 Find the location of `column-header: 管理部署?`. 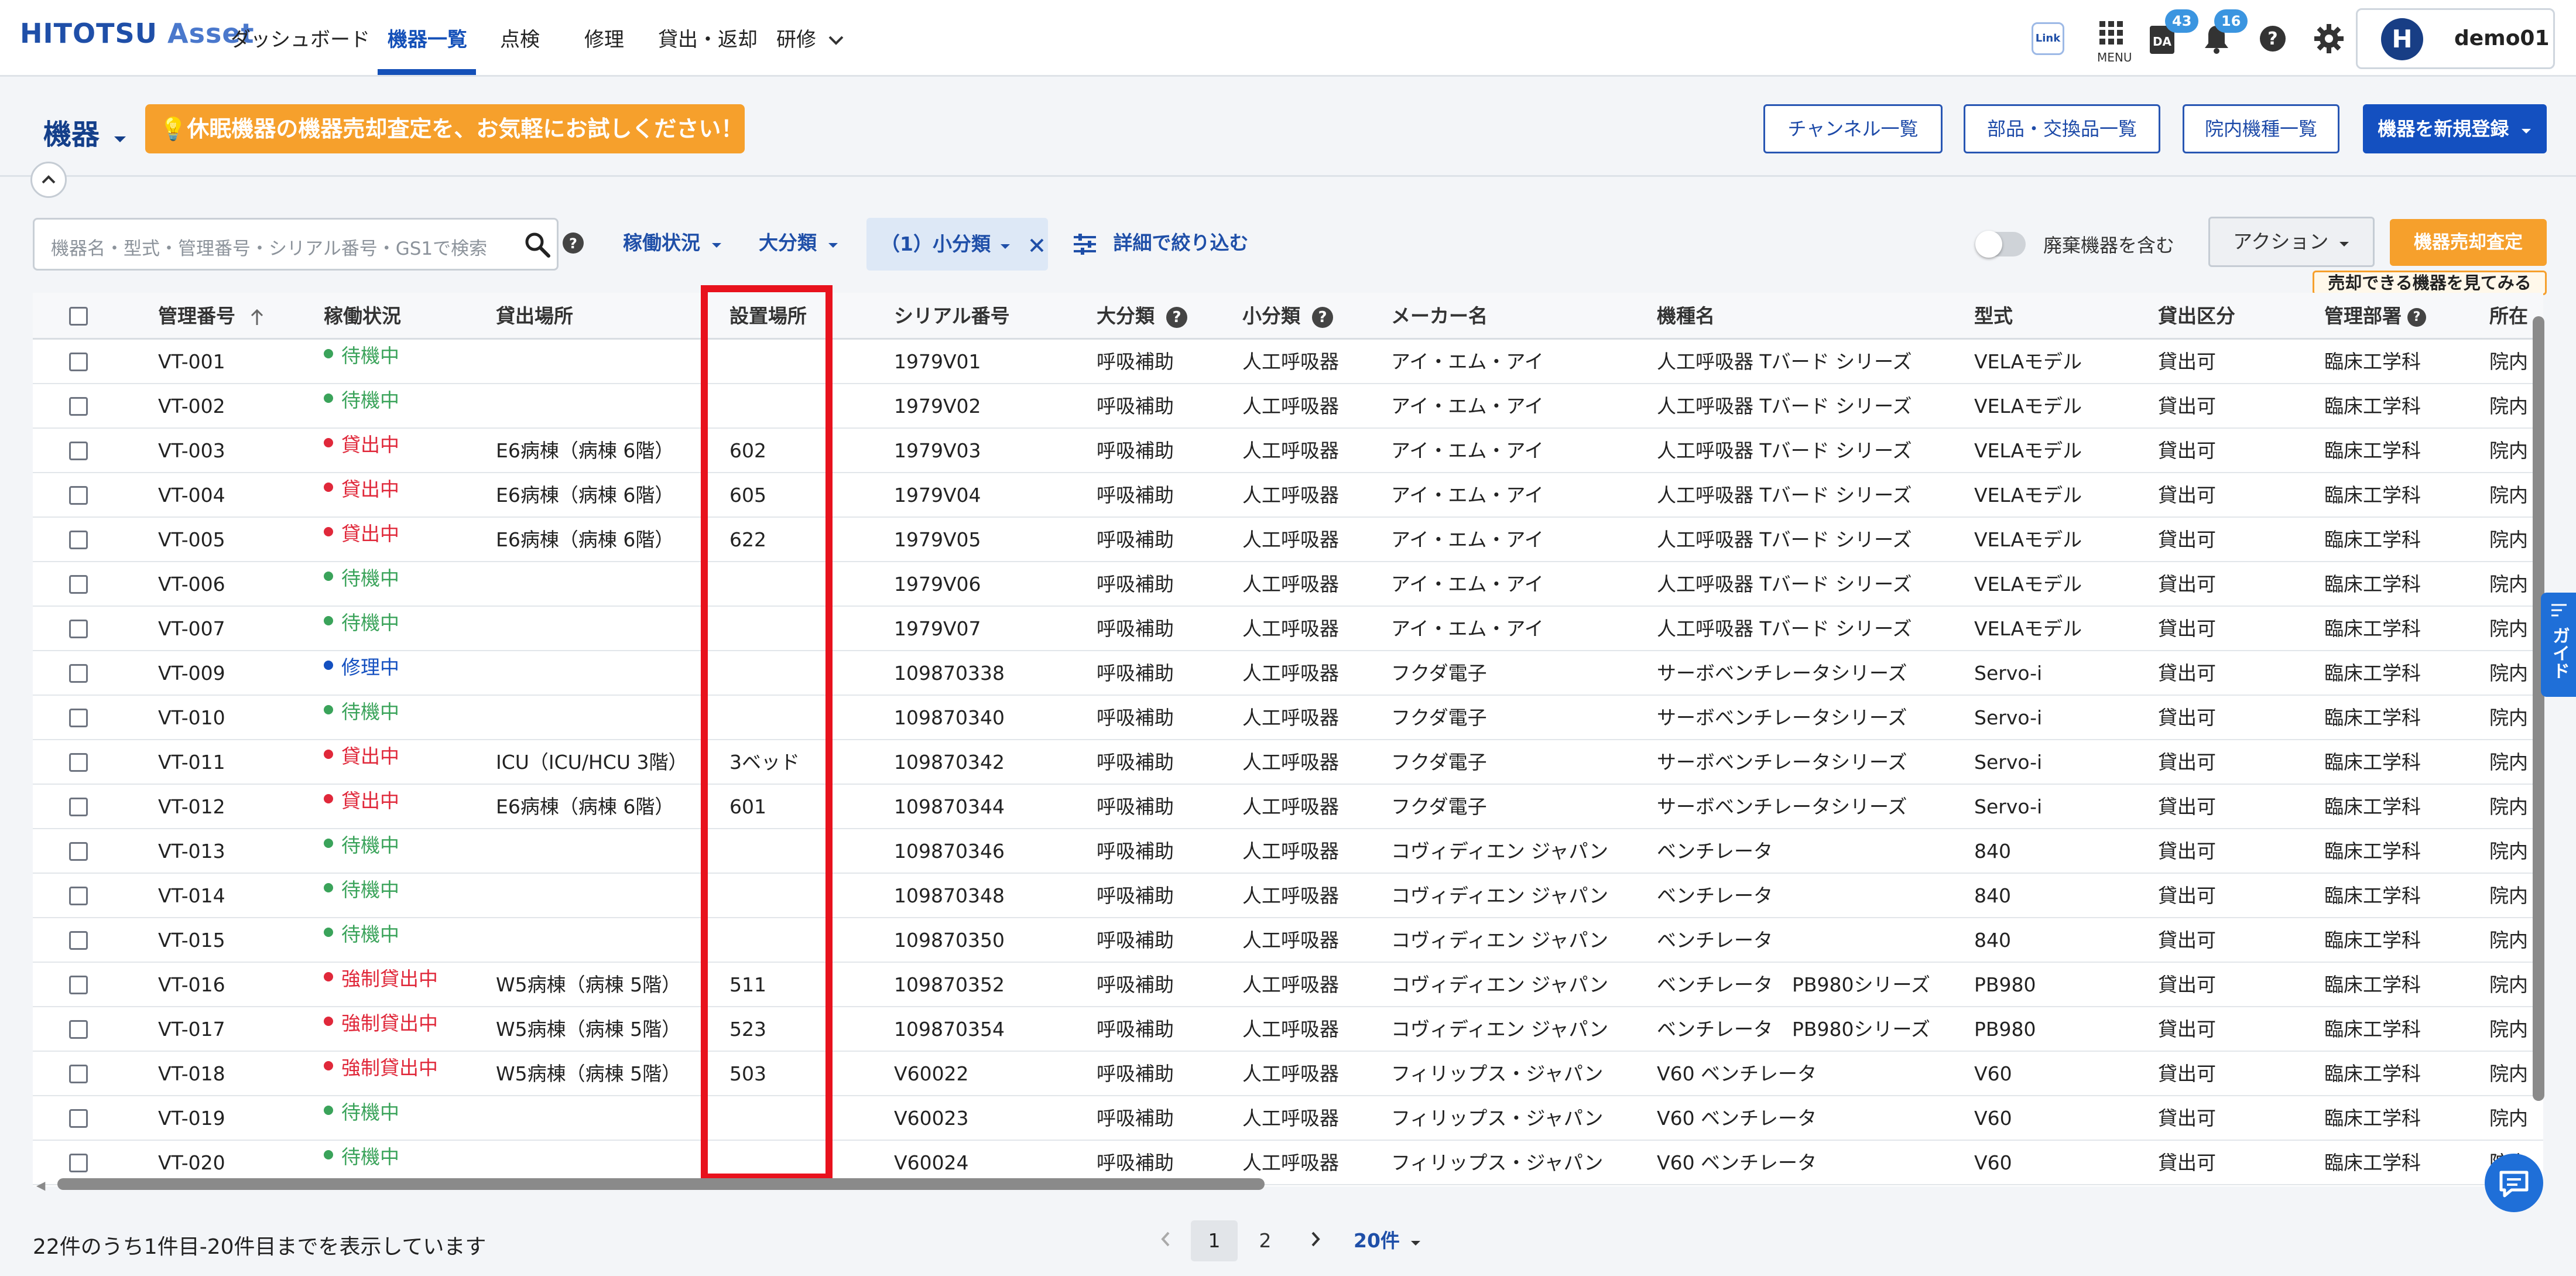

column-header: 管理部署? is located at coordinates (2375, 316).